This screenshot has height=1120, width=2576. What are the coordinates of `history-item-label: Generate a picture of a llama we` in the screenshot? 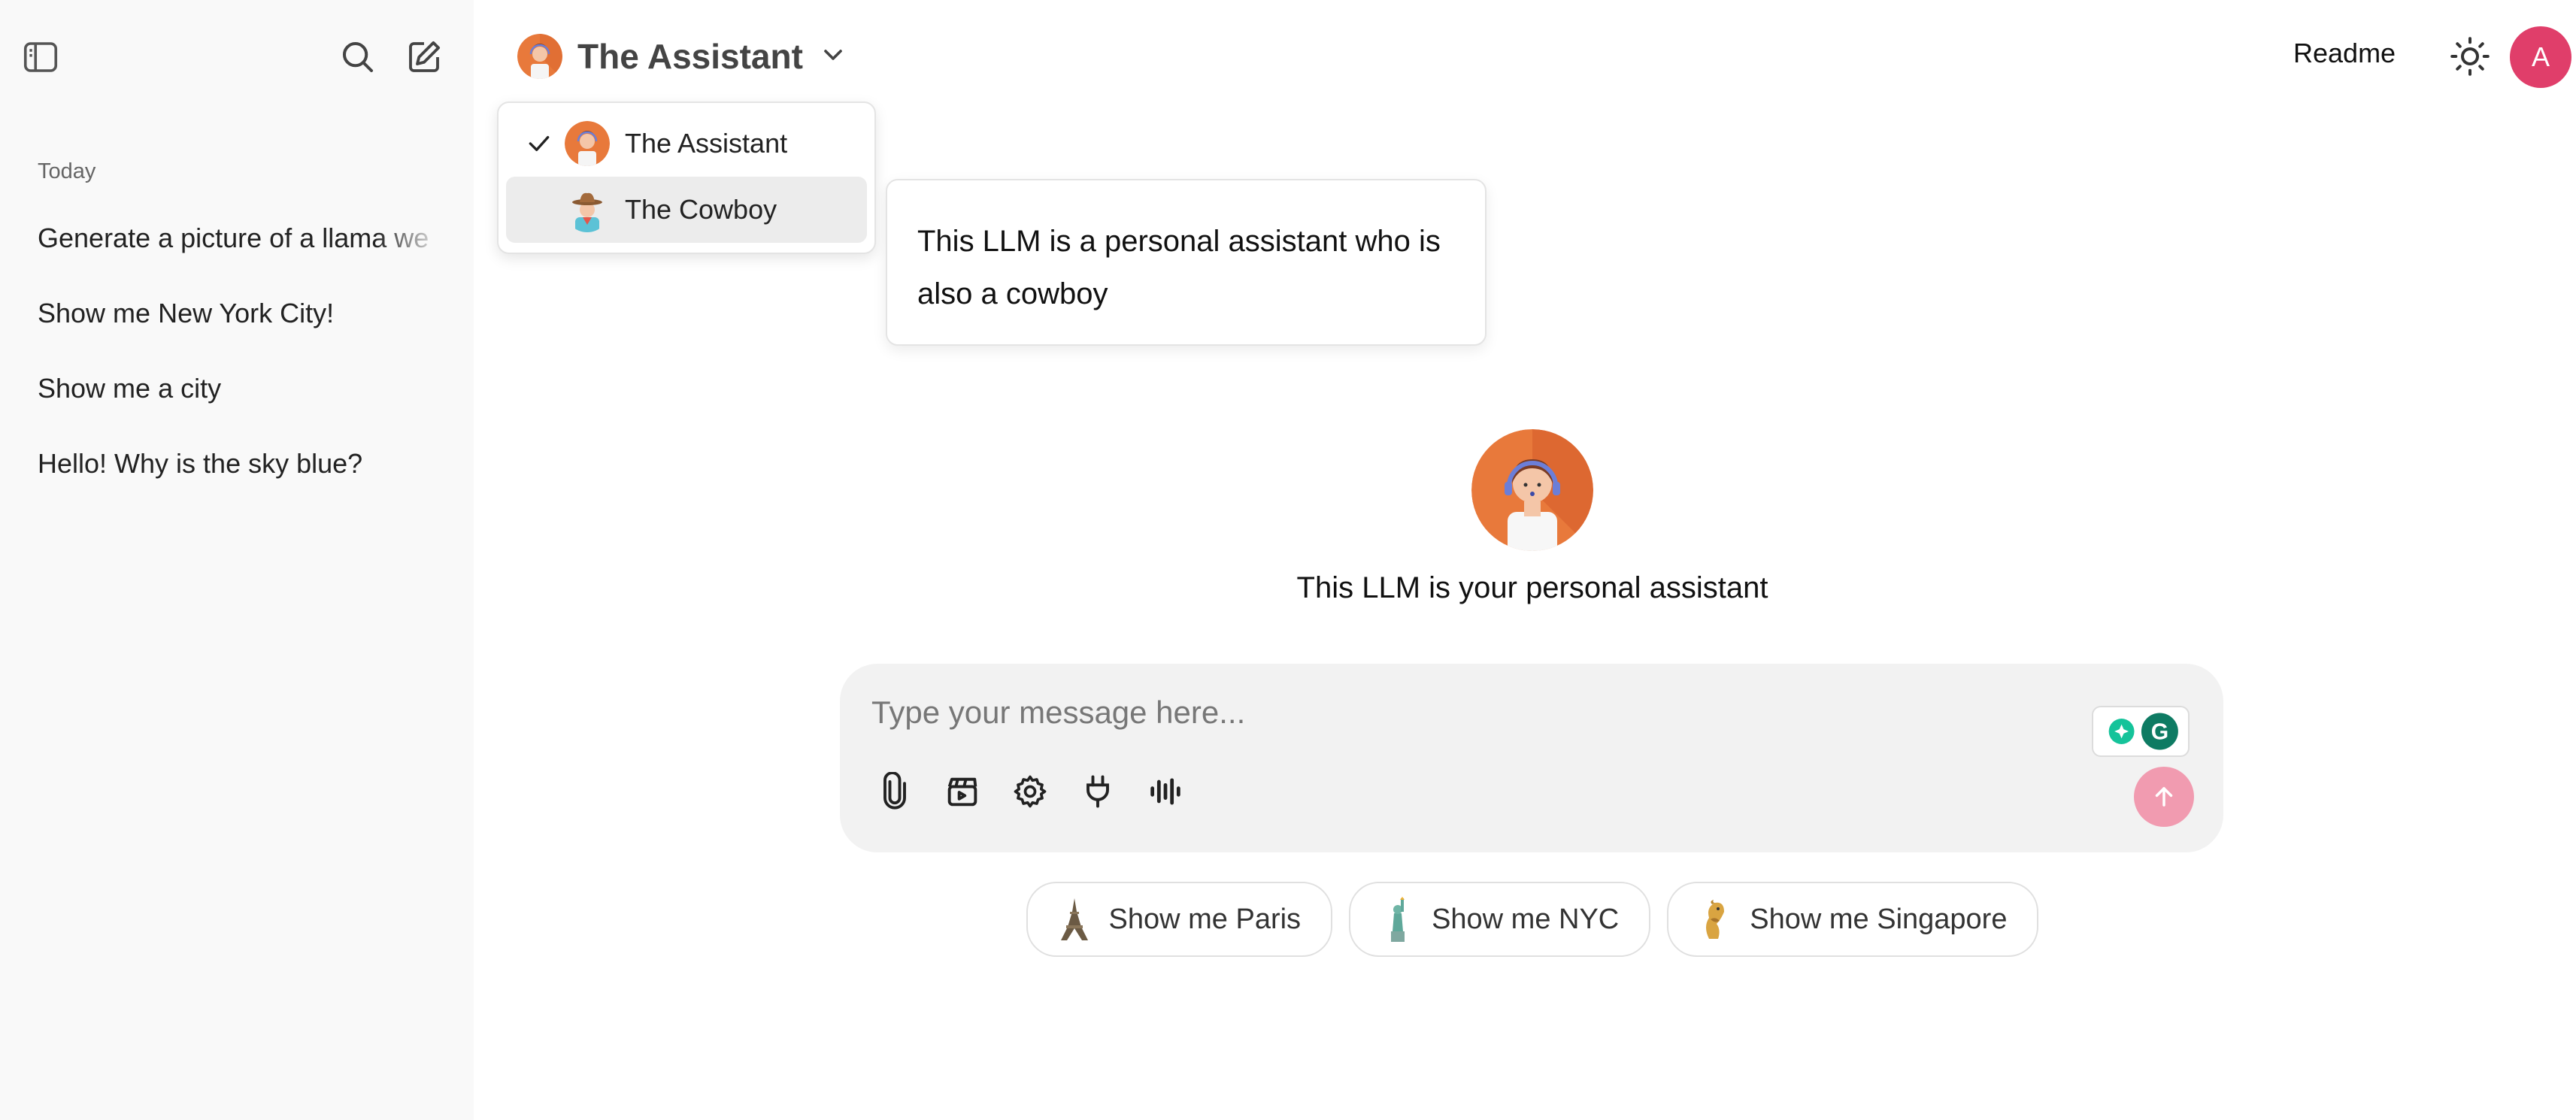 It's located at (233, 237).